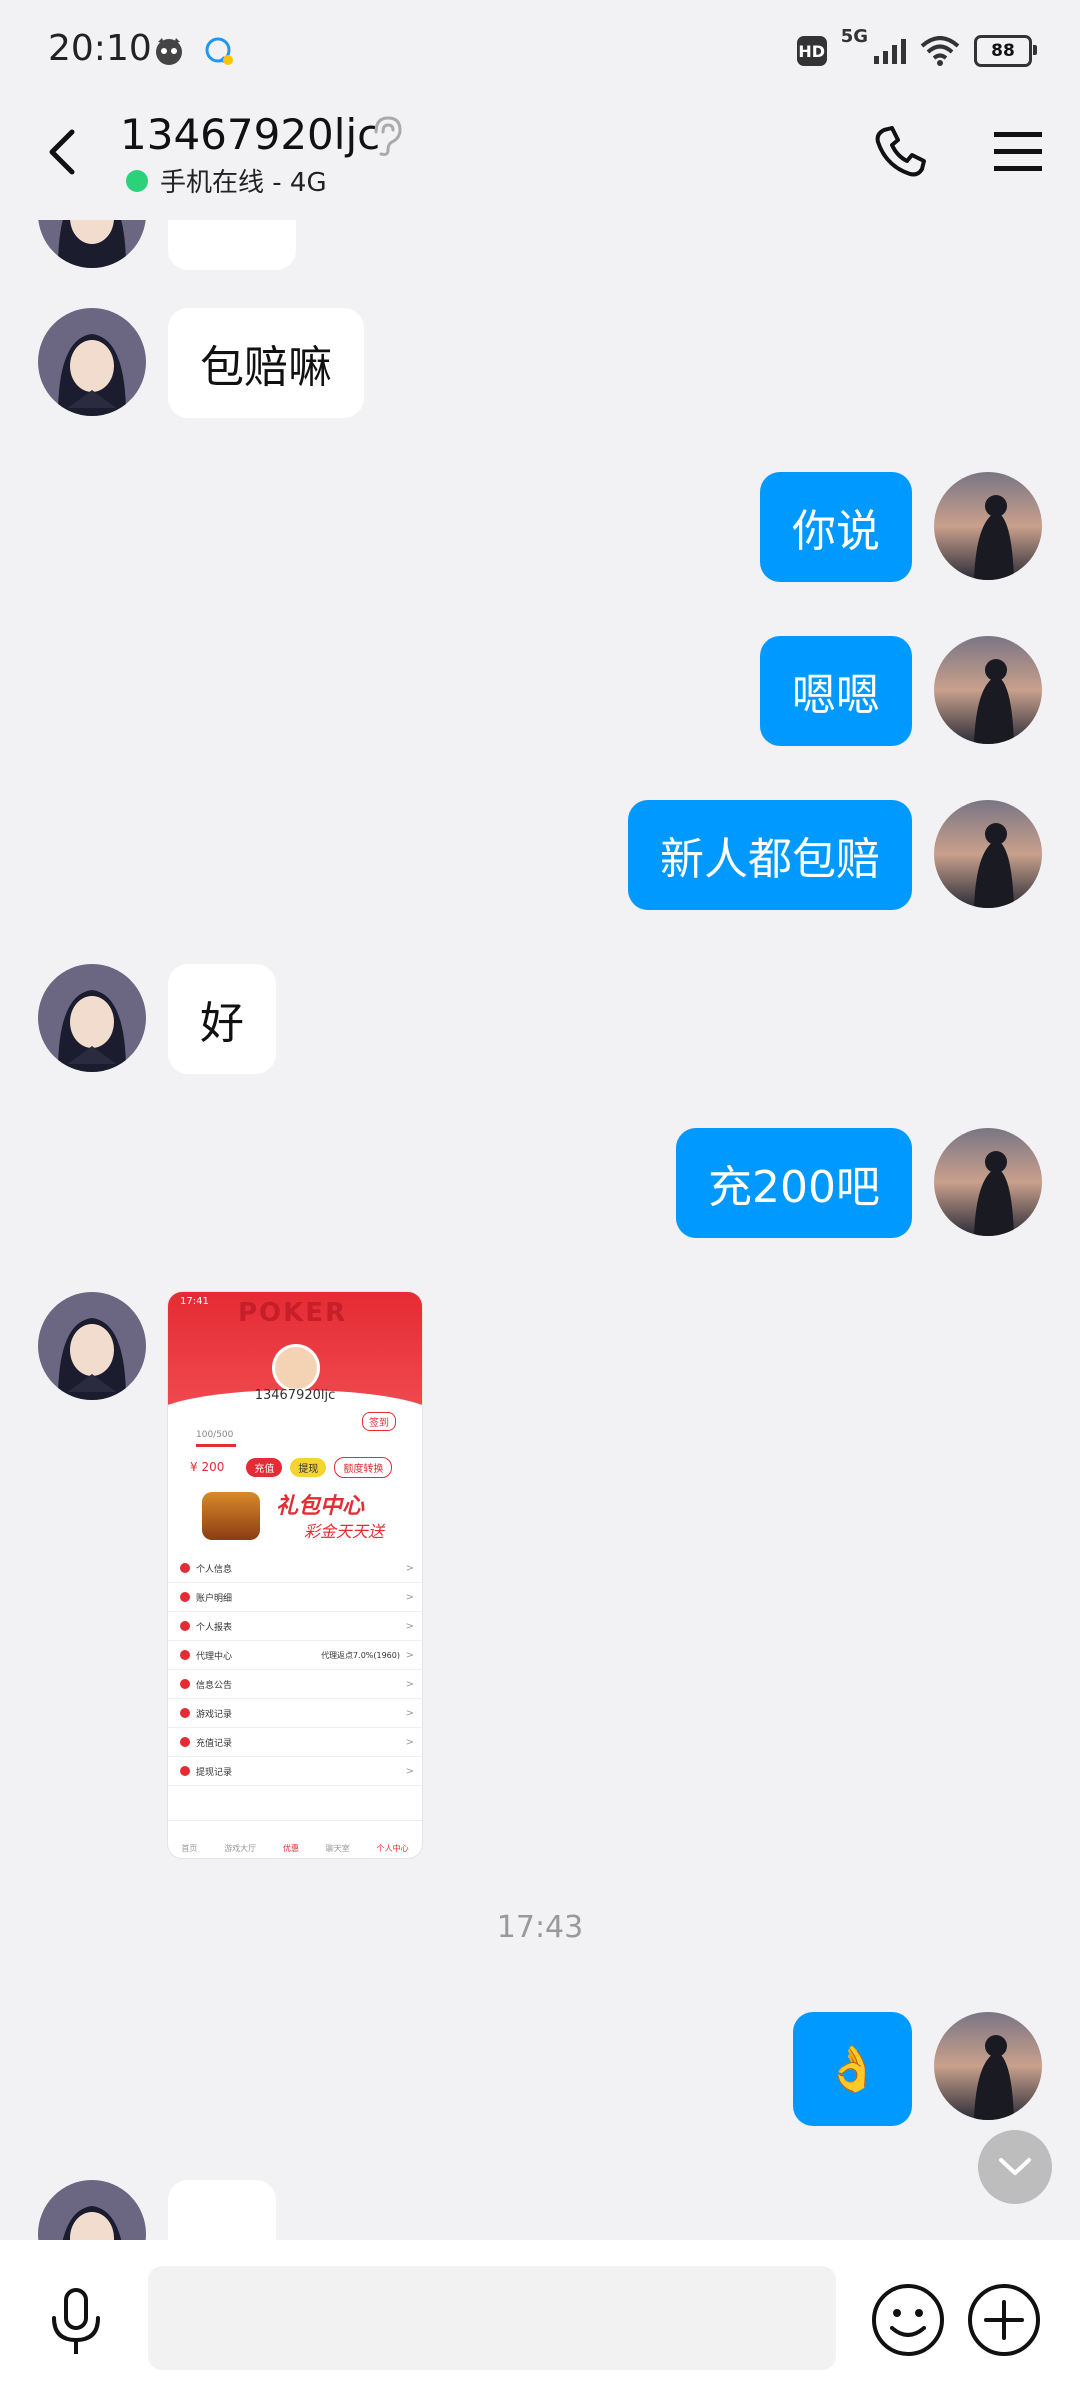 The height and width of the screenshot is (2400, 1080). I want to click on signal-icon, so click(890, 51).